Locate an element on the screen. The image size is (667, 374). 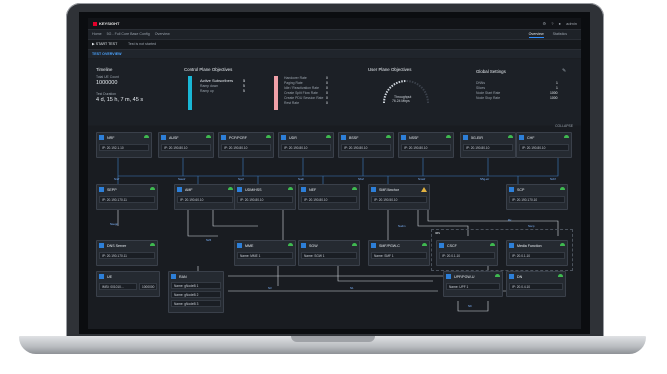
node-nrf: NRF IP: 20.192.1.10 is located at coordinates (124, 145).